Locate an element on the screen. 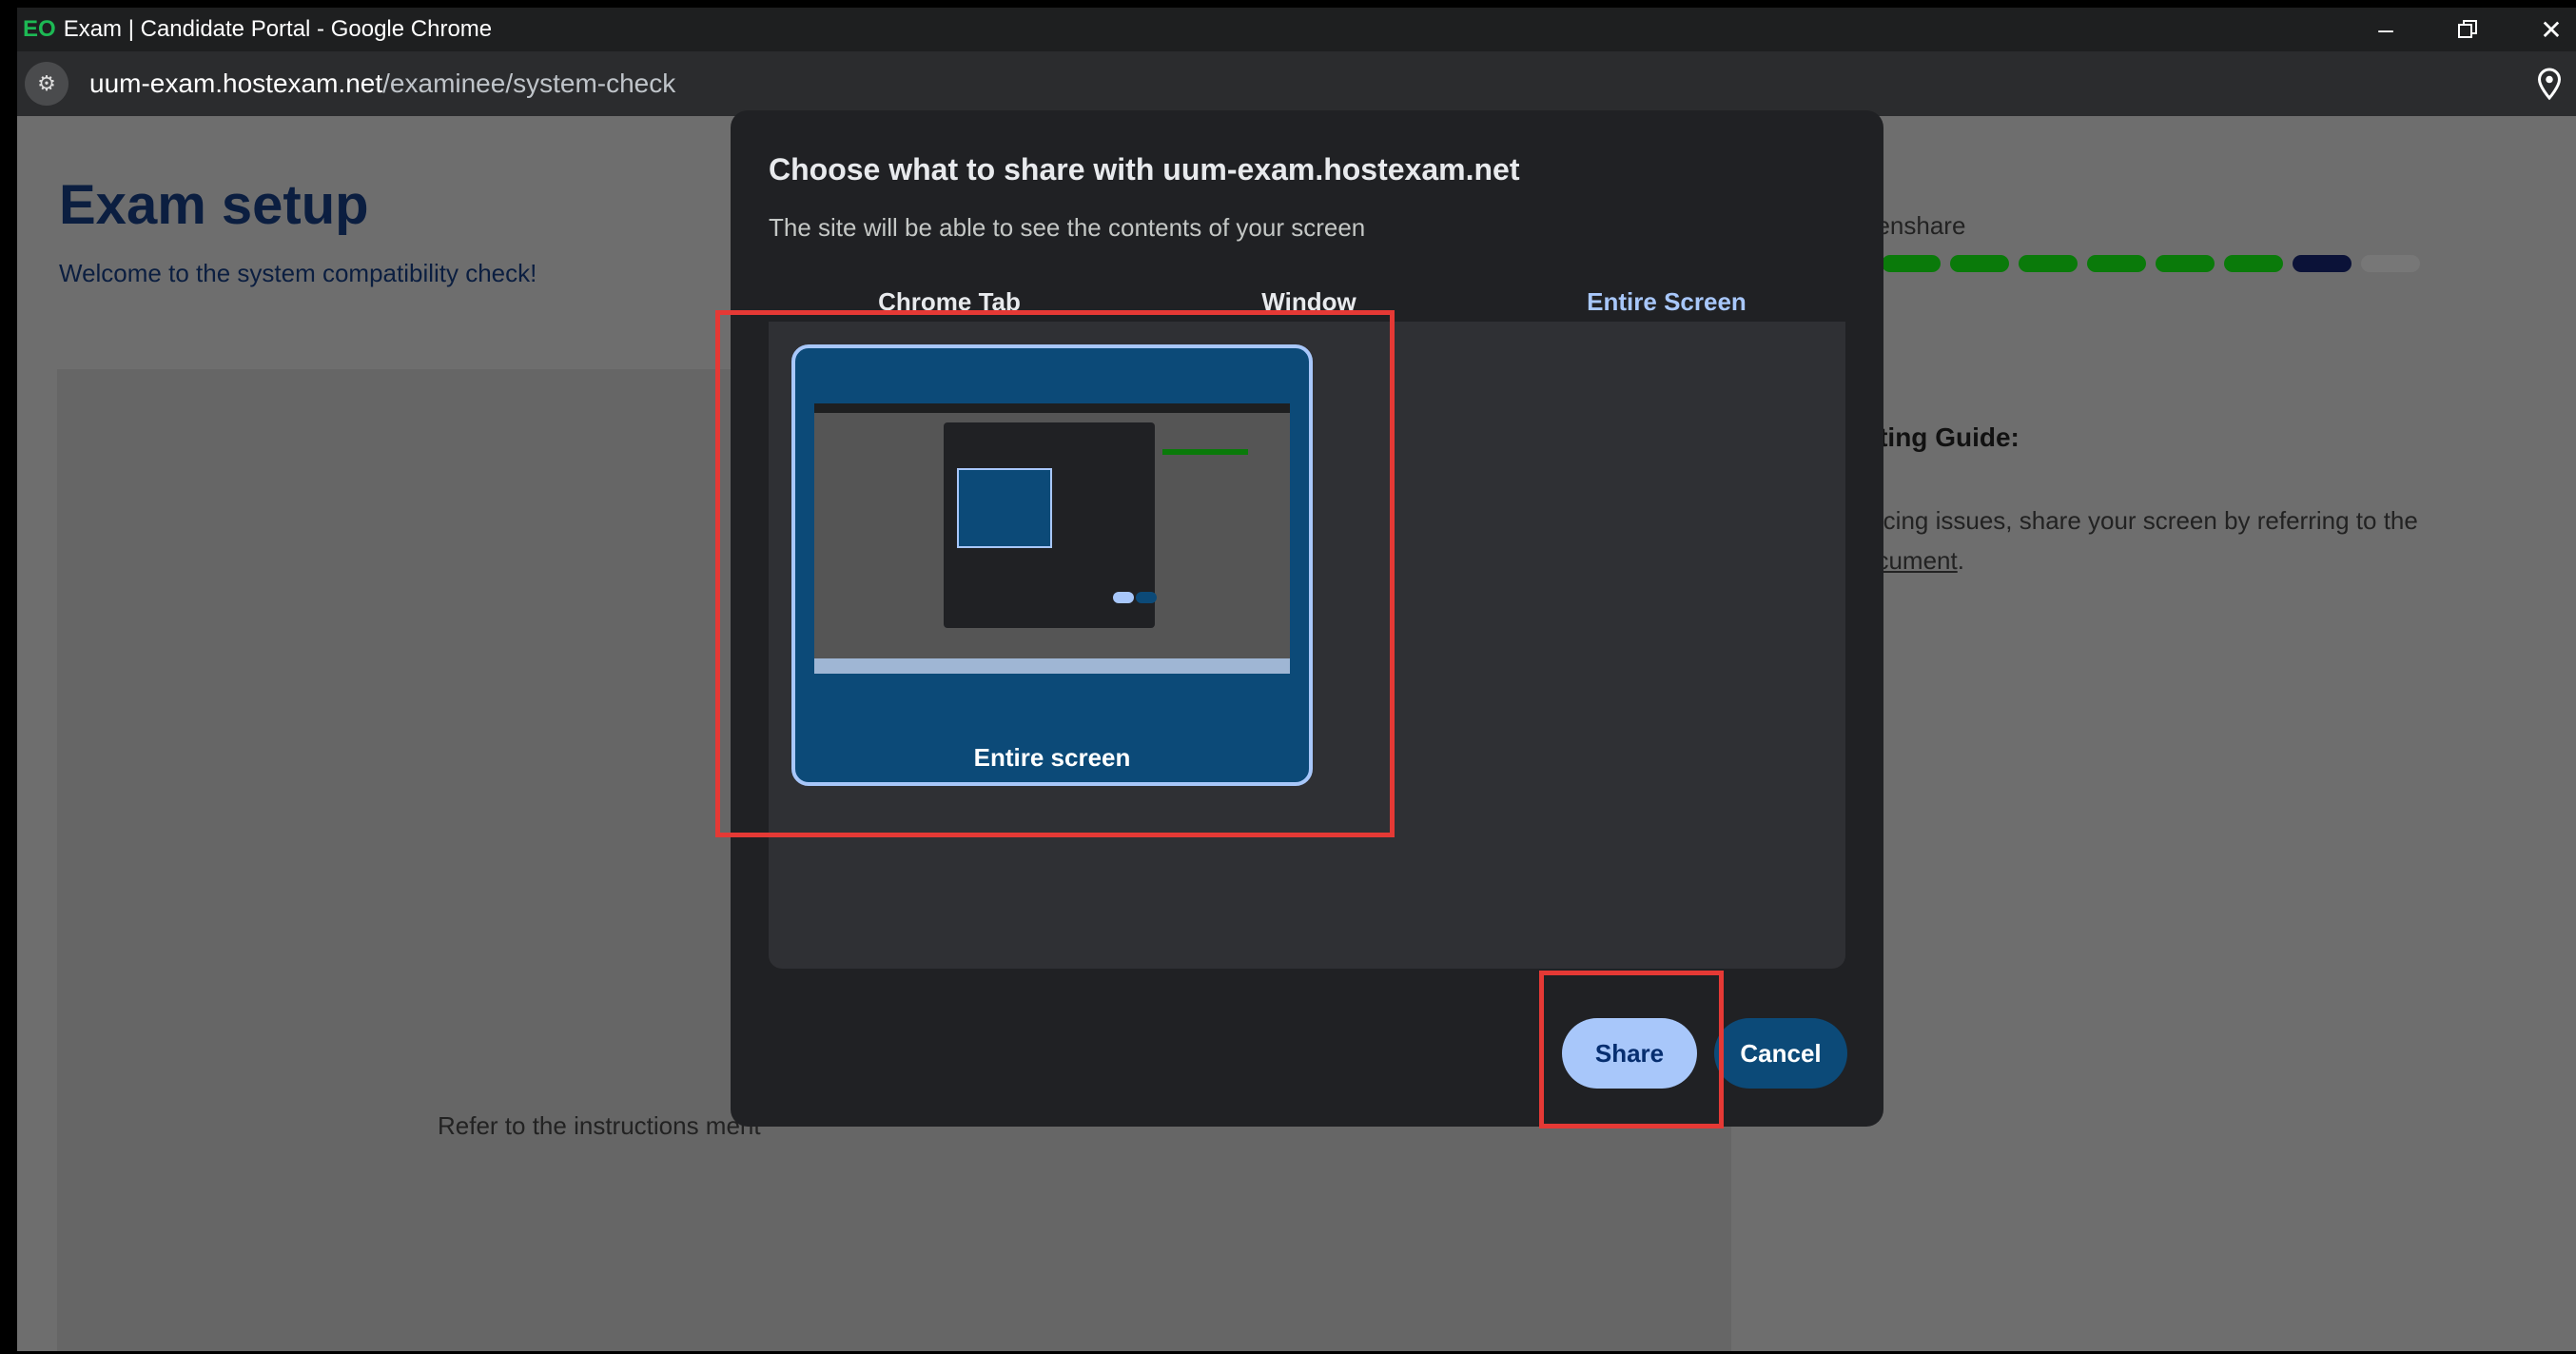 This screenshot has height=1354, width=2576. guide-title: oting Guide: is located at coordinates (1942, 437).